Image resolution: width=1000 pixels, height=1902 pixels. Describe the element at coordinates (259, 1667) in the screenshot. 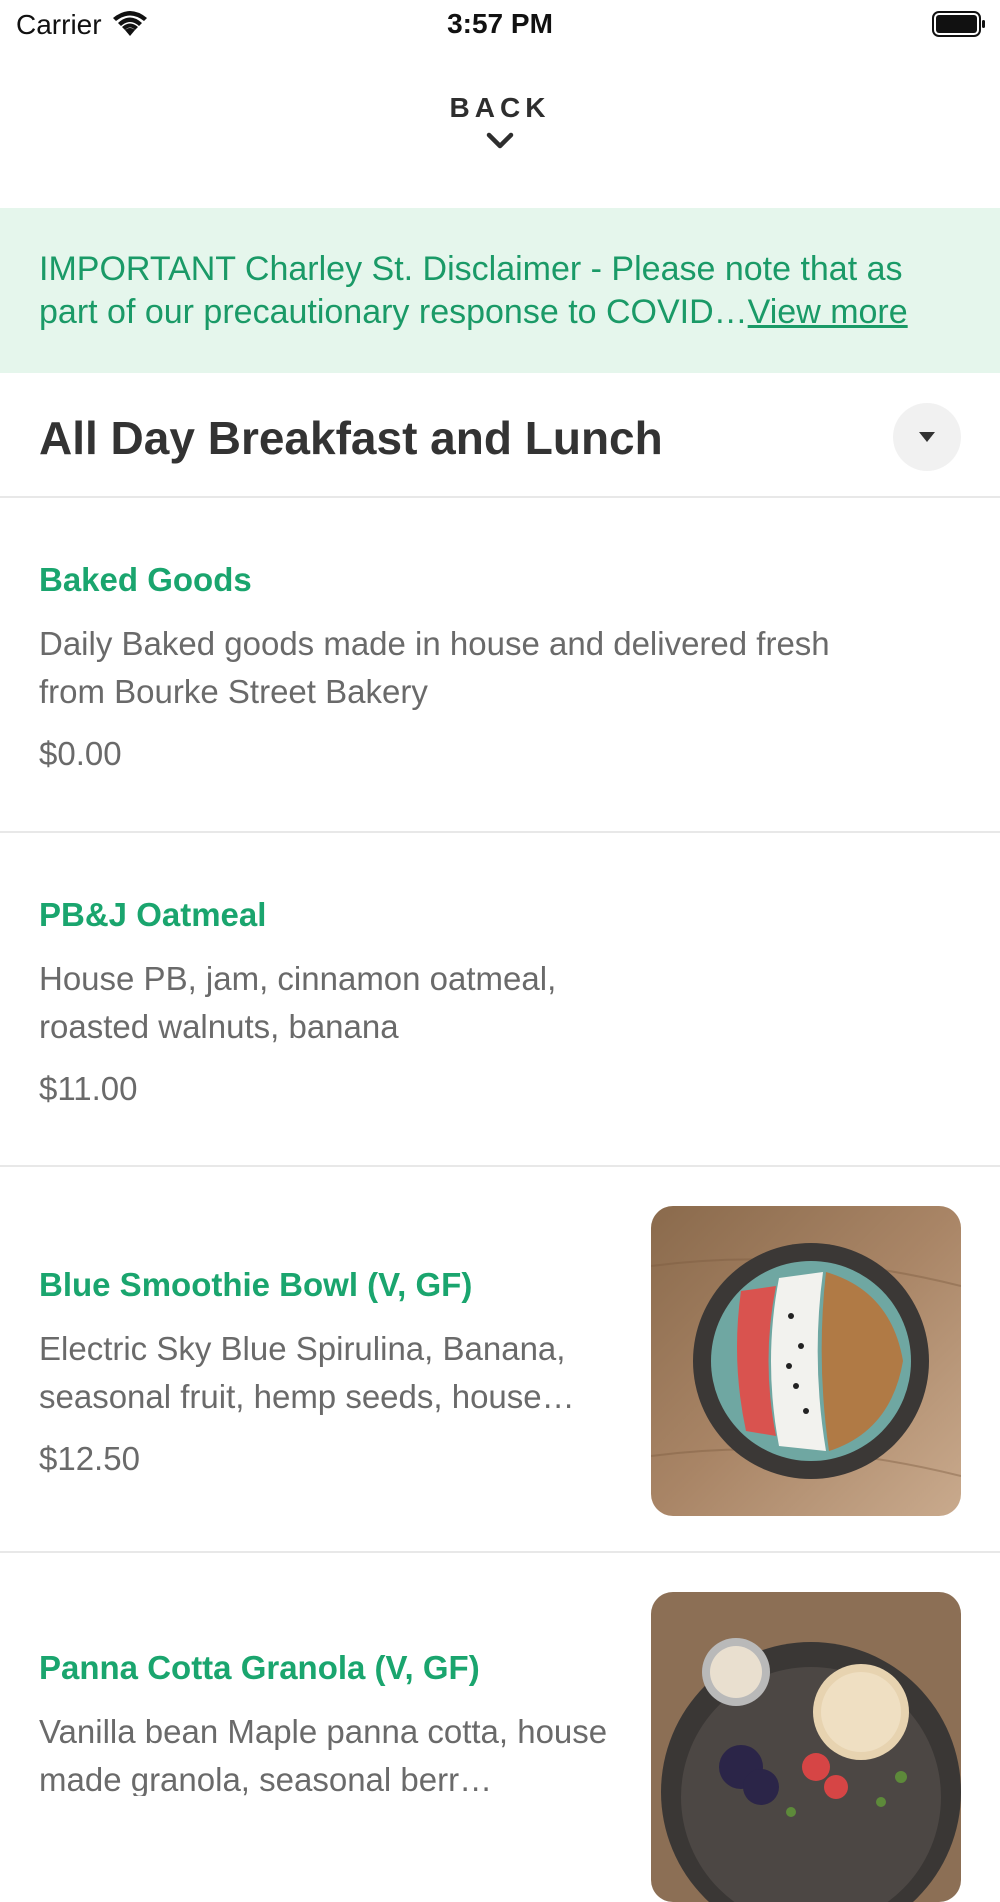

I see `item-name: Panna Cotta Granola (V, GF)` at that location.